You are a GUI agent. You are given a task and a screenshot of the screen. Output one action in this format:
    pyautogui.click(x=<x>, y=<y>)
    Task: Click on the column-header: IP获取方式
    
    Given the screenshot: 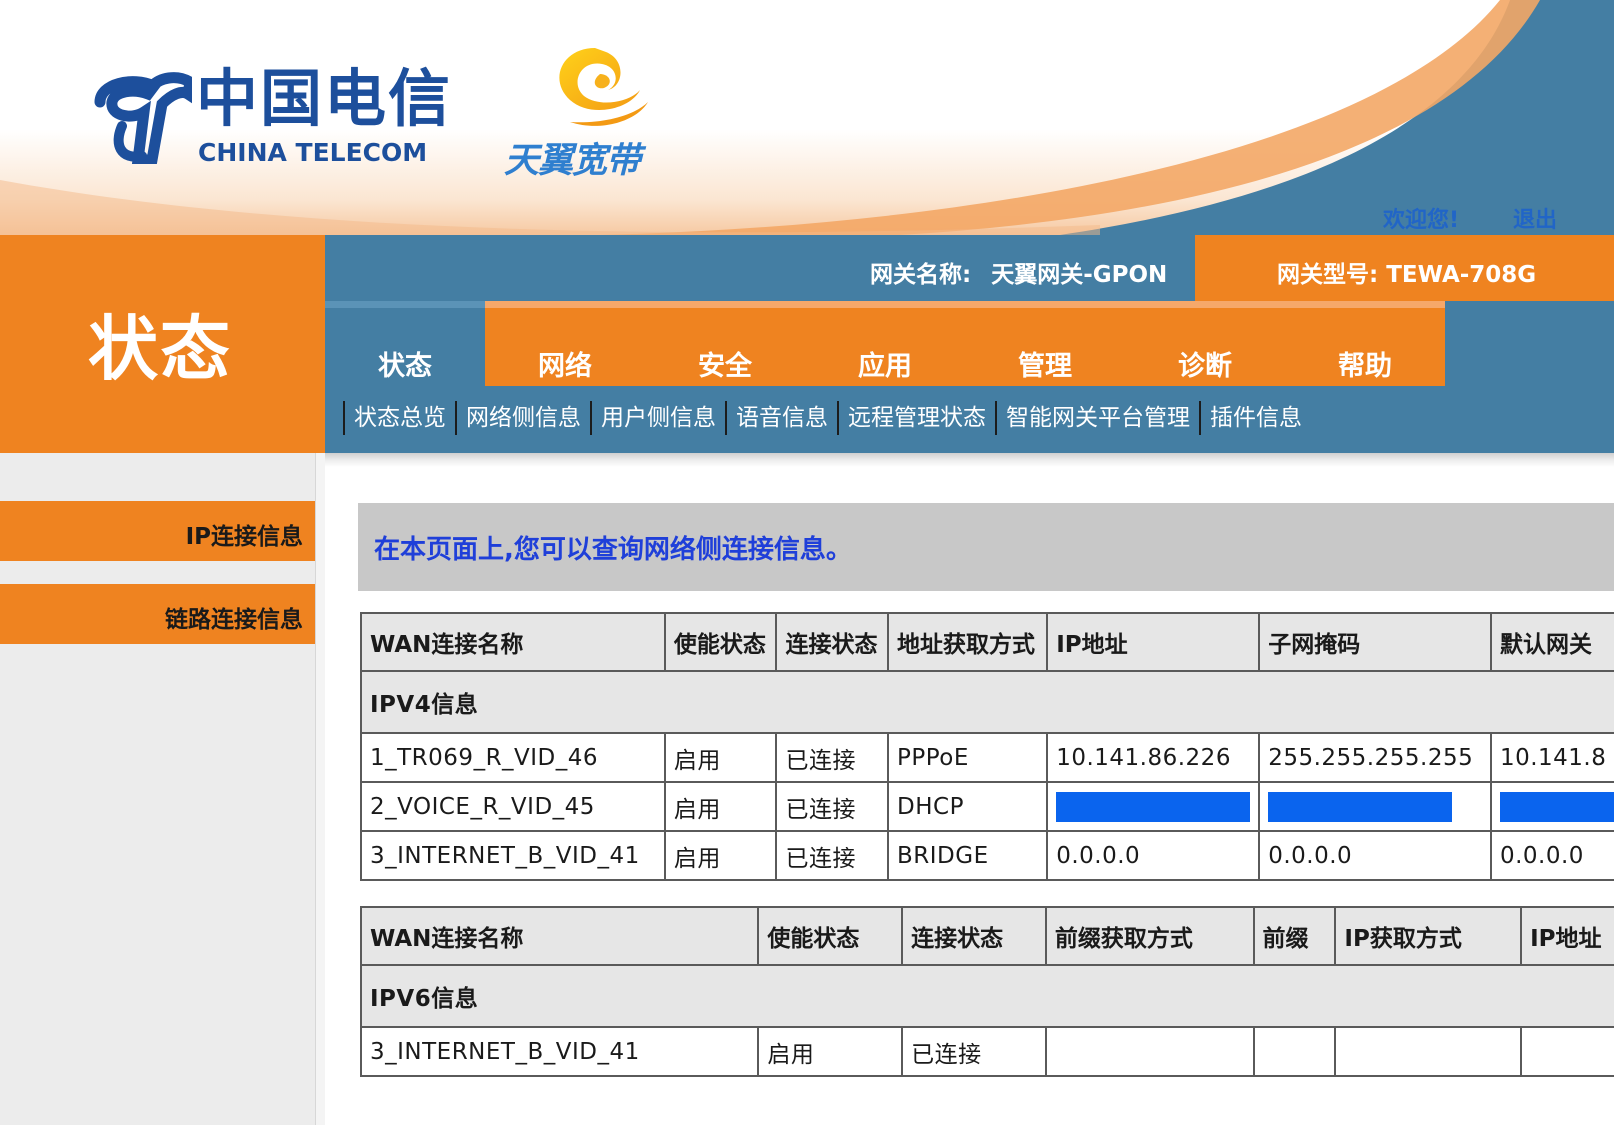 What is the action you would take?
    pyautogui.click(x=1428, y=936)
    